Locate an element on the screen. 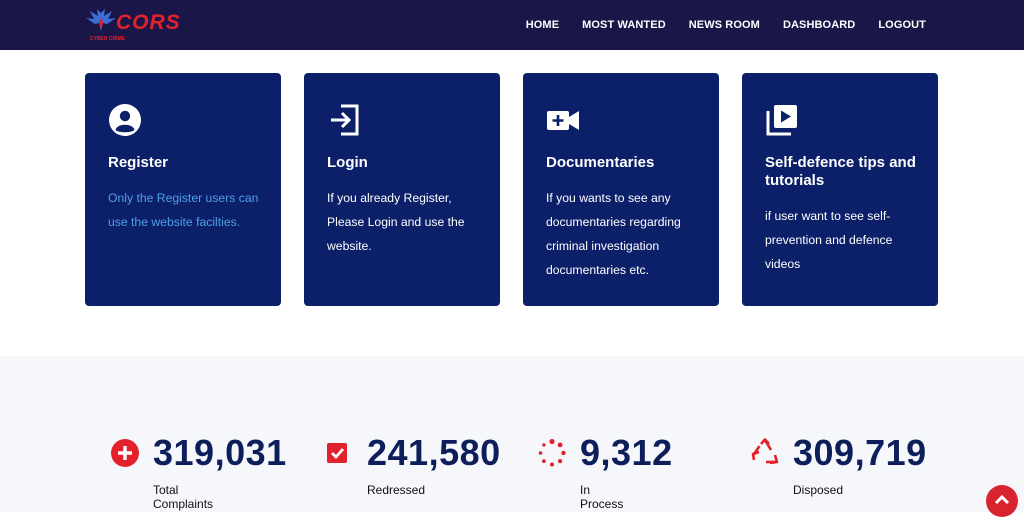 The height and width of the screenshot is (522, 1024). nav-most-wanted: MOST WANTED is located at coordinates (624, 25).